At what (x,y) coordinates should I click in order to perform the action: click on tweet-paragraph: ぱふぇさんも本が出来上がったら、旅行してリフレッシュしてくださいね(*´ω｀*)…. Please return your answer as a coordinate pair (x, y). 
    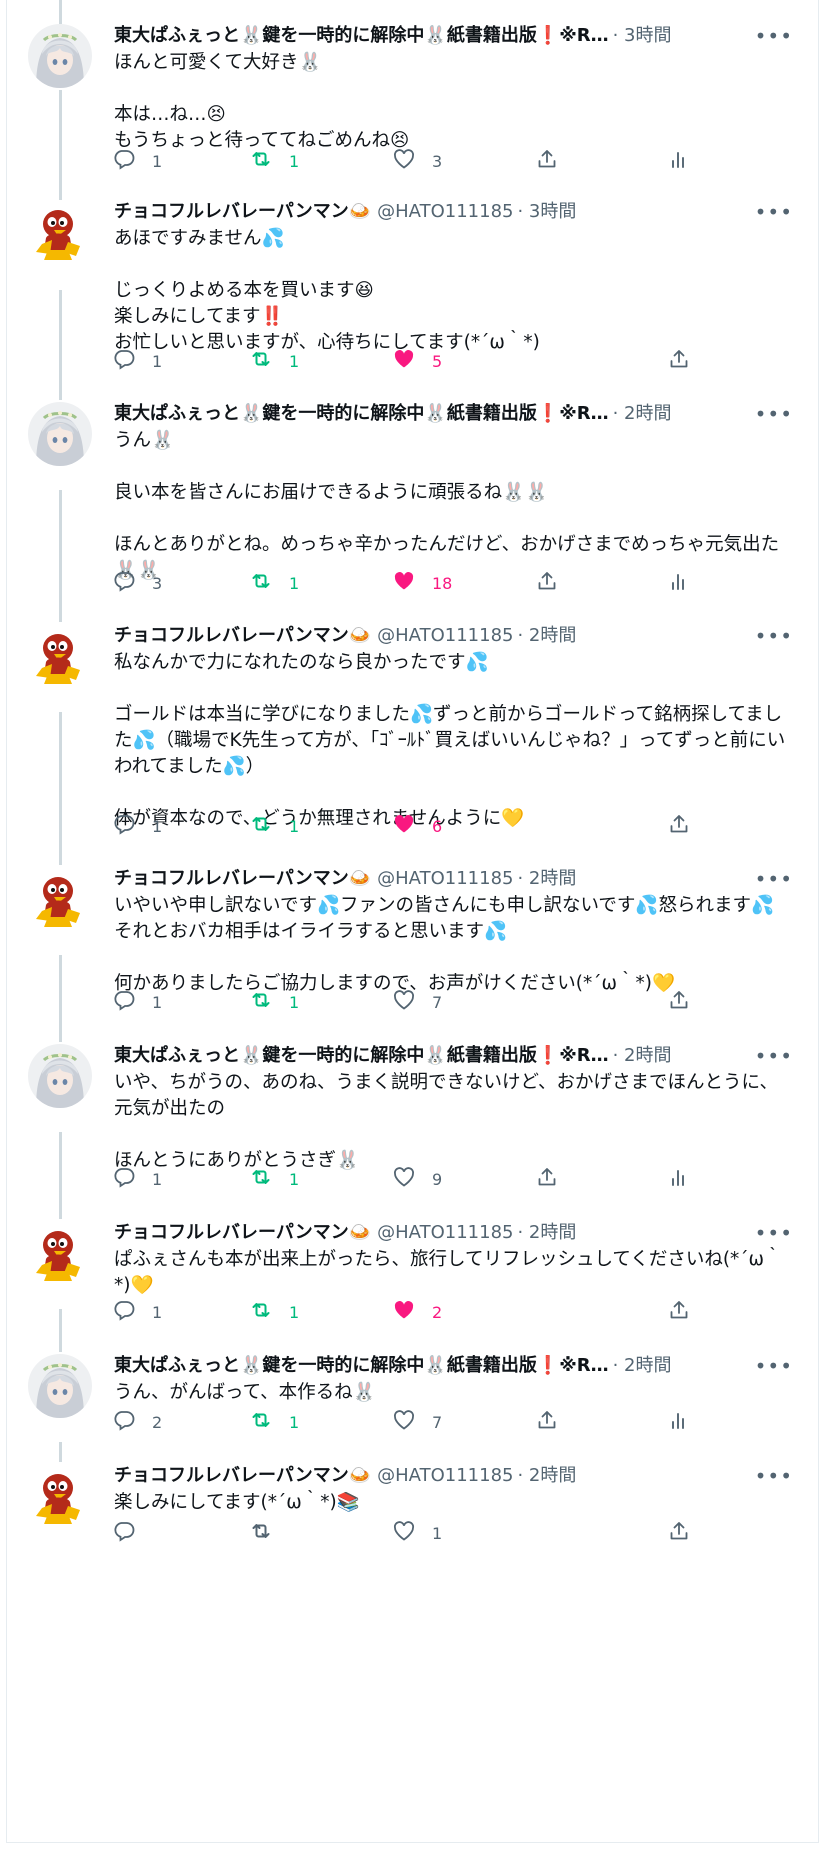
    Looking at the image, I should click on (448, 1272).